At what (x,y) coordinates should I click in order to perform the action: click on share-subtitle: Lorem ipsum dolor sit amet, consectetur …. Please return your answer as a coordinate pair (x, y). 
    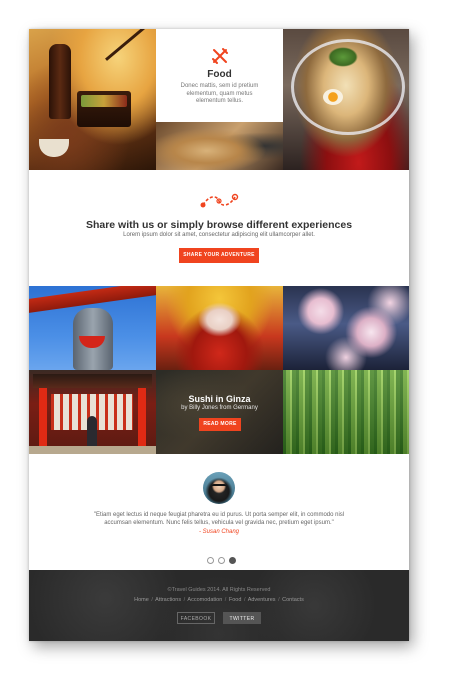
    Looking at the image, I should click on (219, 235).